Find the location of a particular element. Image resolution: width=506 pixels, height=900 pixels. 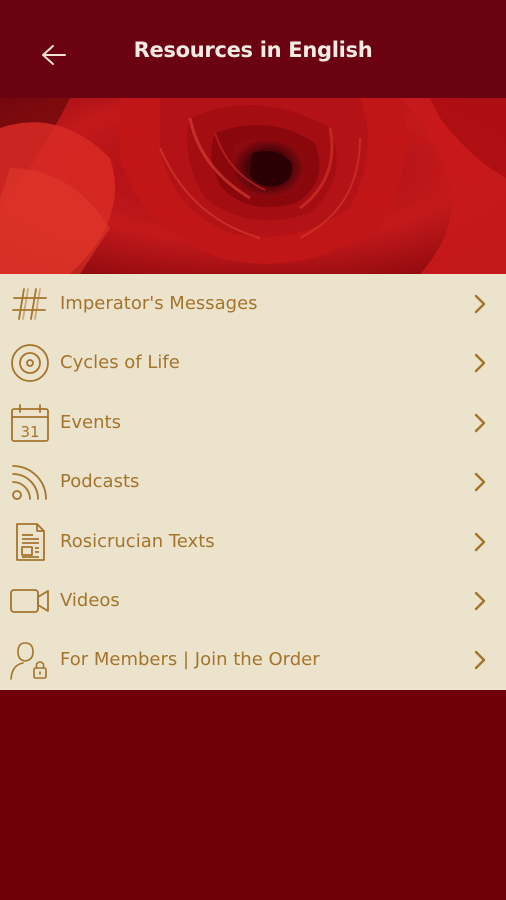

menu-item-for-members: For Members | Join the Order is located at coordinates (253, 659).